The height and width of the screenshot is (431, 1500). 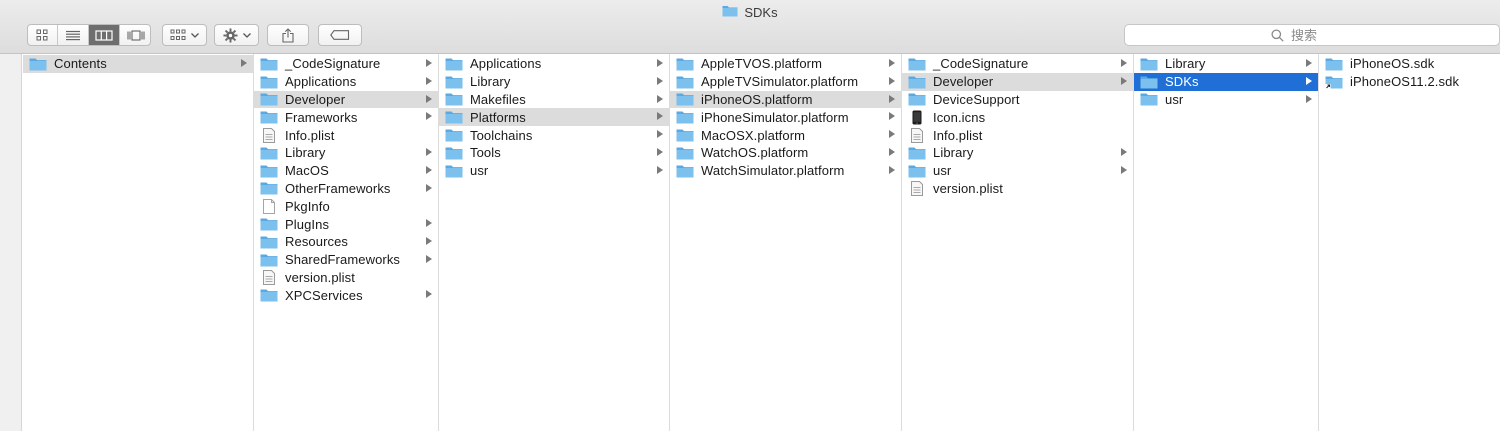 What do you see at coordinates (785, 153) in the screenshot?
I see `list-item: WatchOS.platform` at bounding box center [785, 153].